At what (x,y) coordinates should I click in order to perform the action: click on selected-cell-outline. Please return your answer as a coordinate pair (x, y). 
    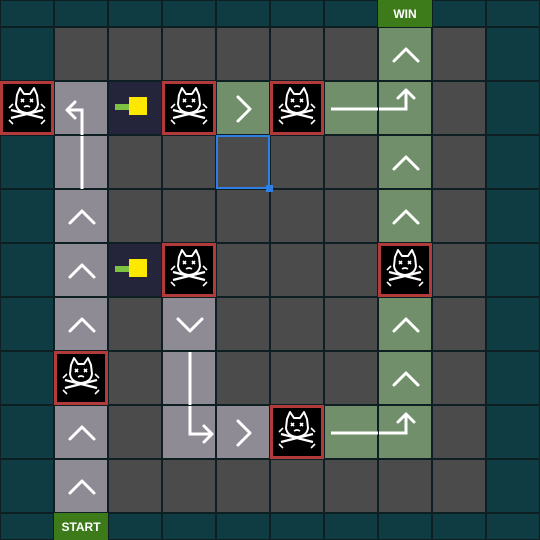
    Looking at the image, I should click on (243, 162).